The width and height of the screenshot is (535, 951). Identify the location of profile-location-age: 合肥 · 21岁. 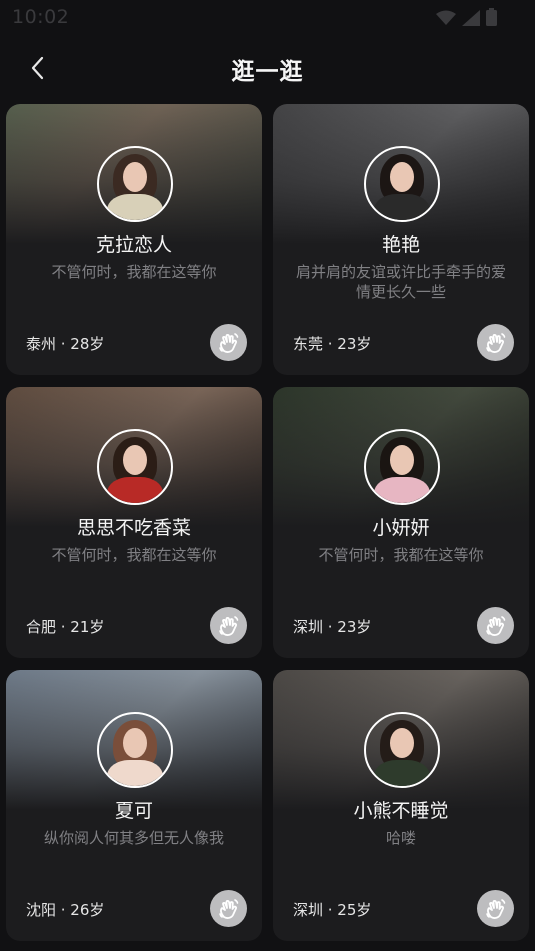
(65, 627).